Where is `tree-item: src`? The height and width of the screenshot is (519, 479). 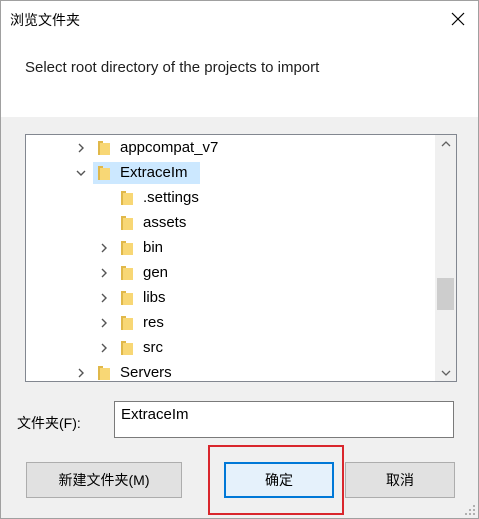 tree-item: src is located at coordinates (230, 348).